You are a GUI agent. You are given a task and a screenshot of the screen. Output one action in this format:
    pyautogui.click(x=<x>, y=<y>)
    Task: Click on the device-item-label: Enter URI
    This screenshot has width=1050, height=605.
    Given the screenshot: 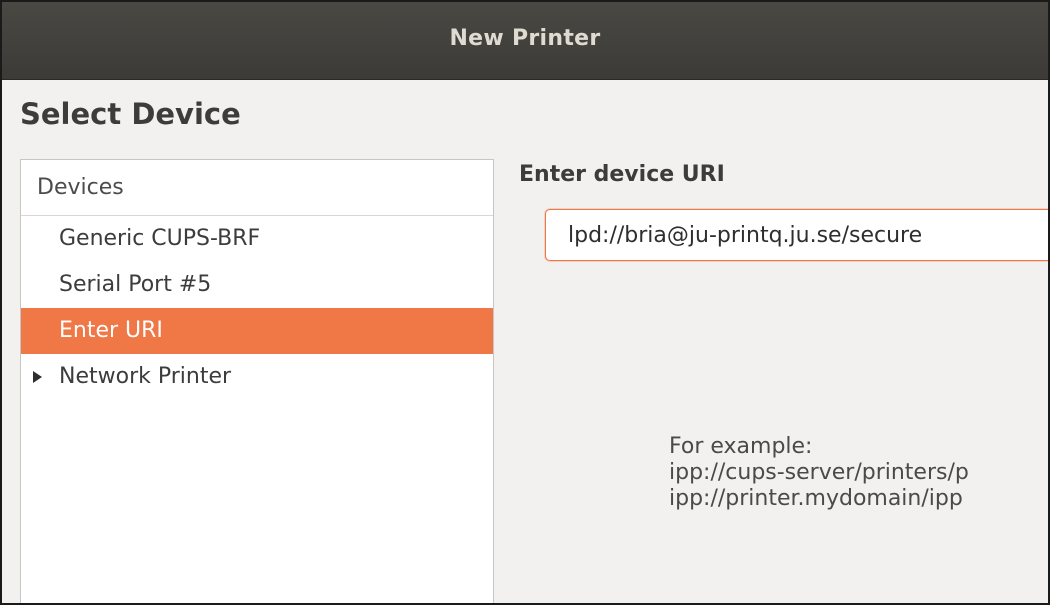 What is the action you would take?
    pyautogui.click(x=111, y=330)
    